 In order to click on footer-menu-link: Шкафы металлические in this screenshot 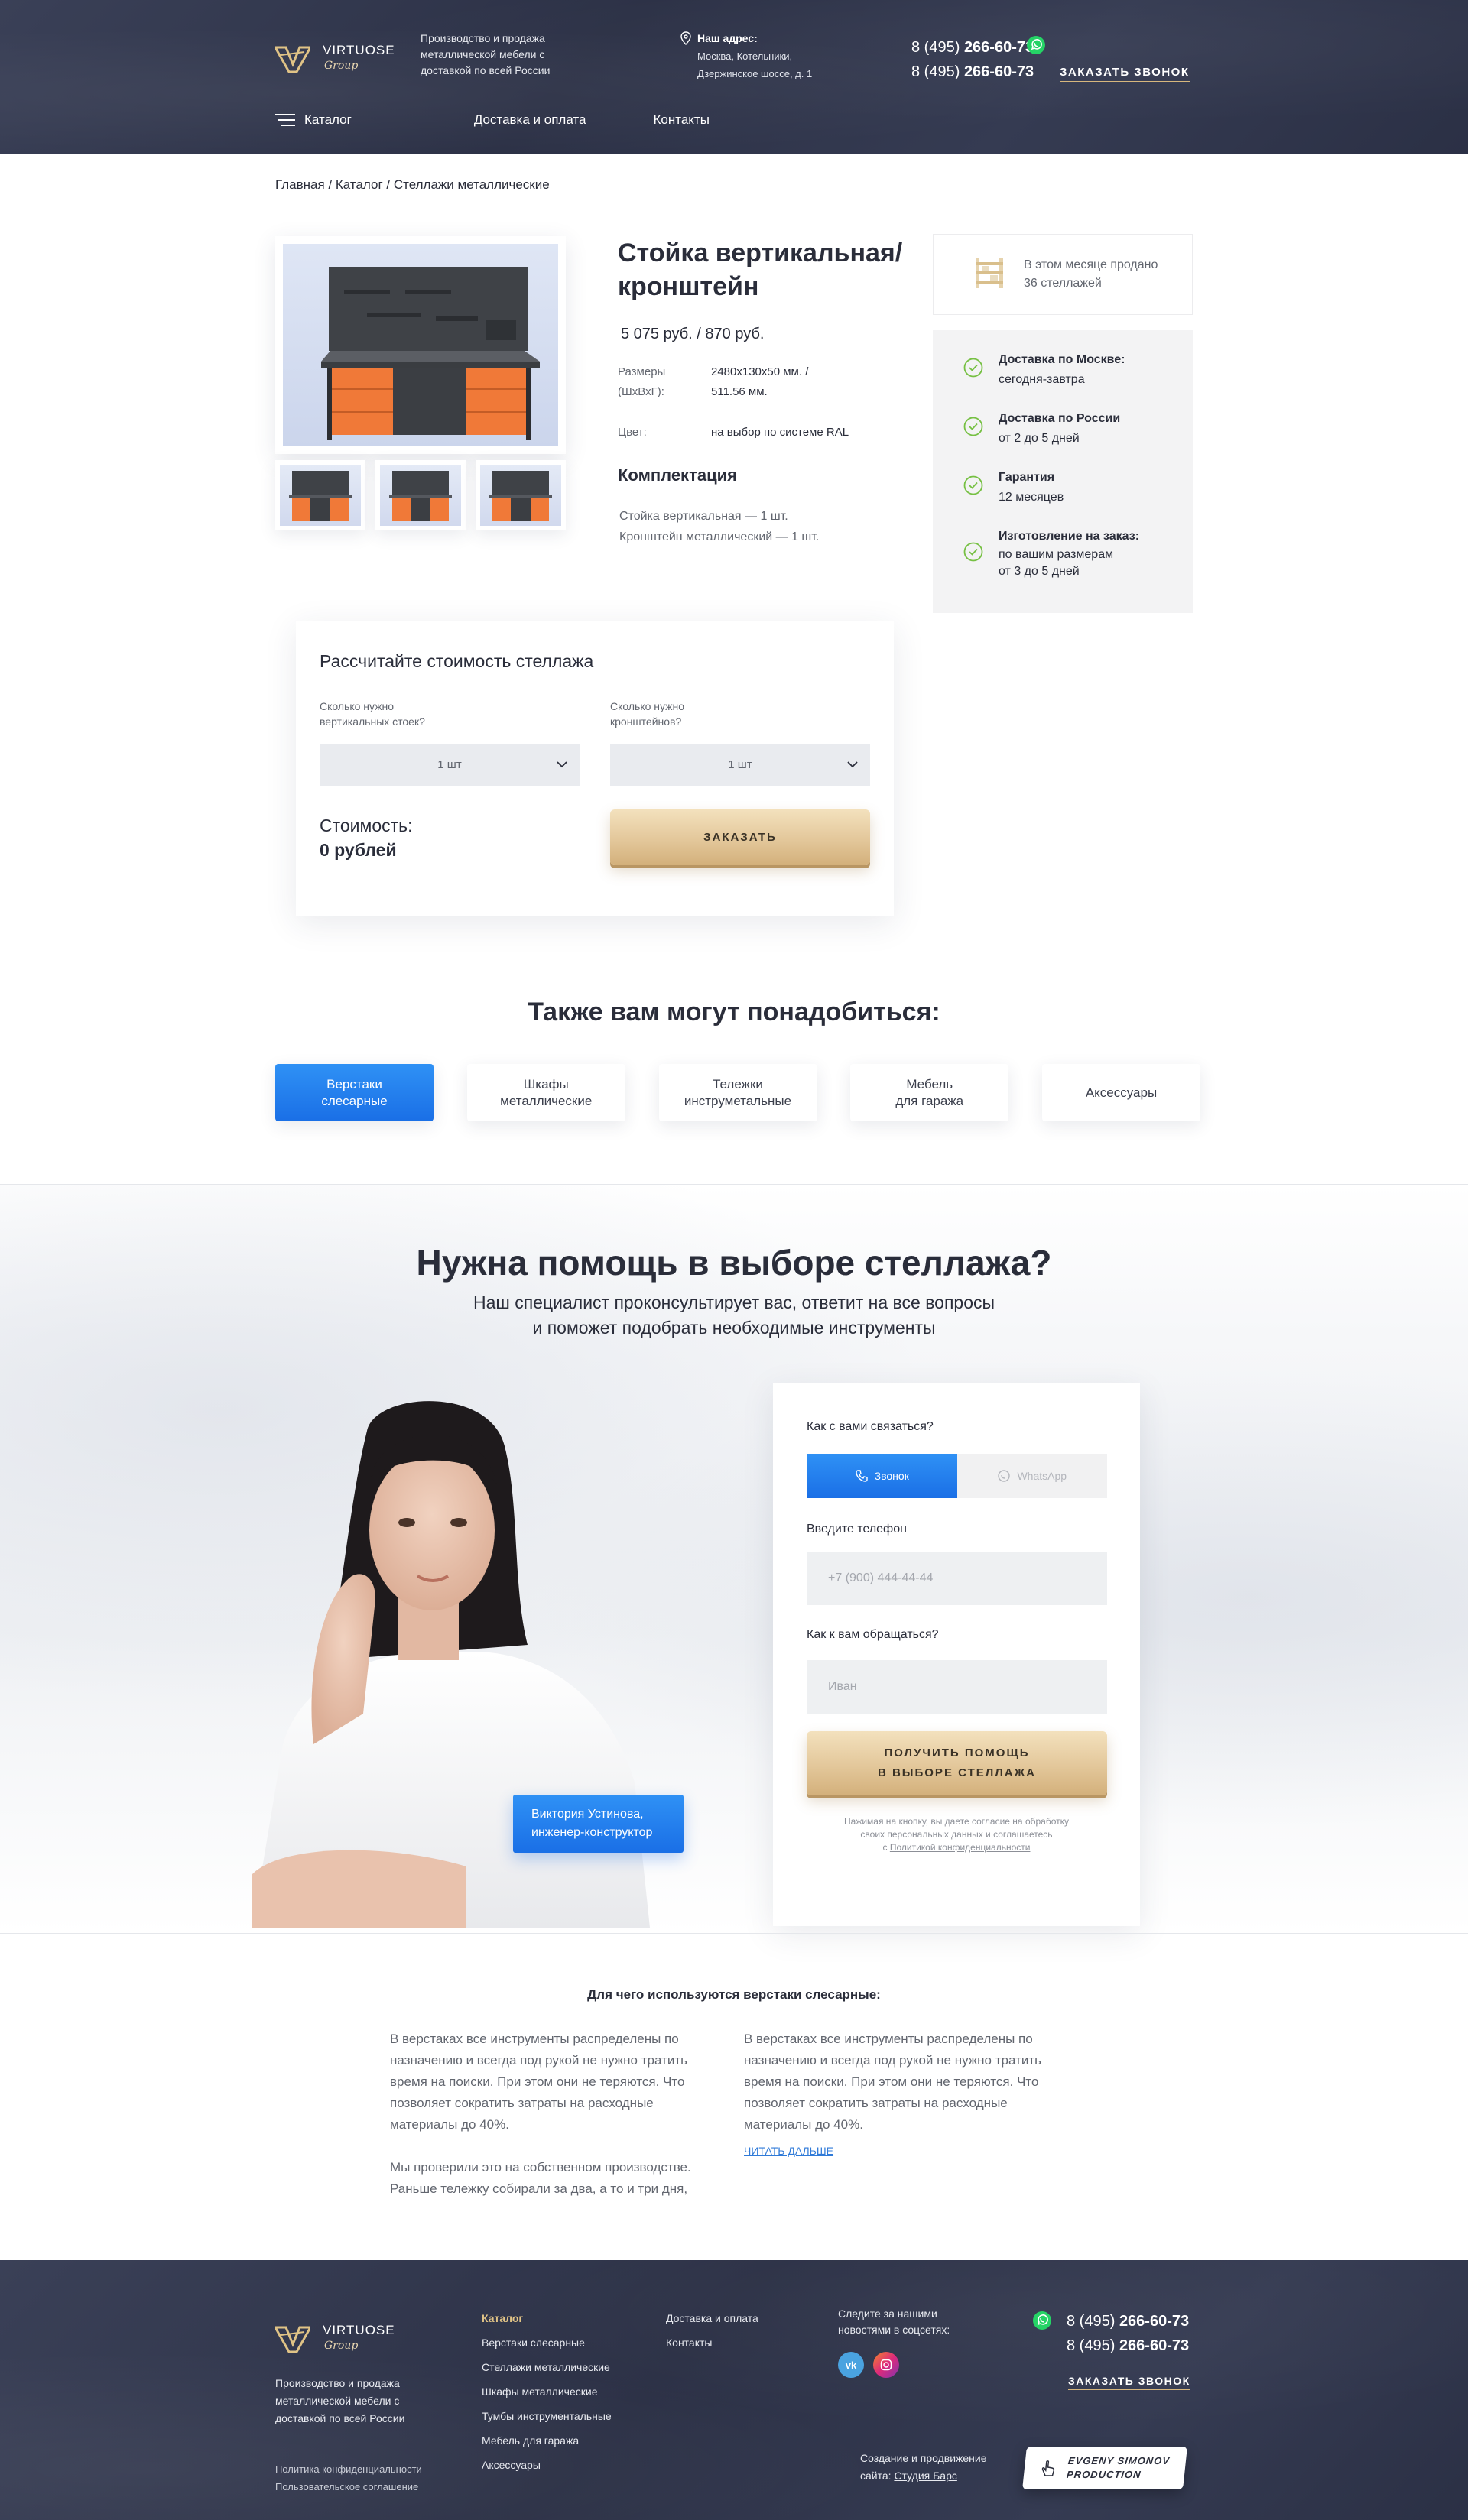, I will do `click(547, 2391)`.